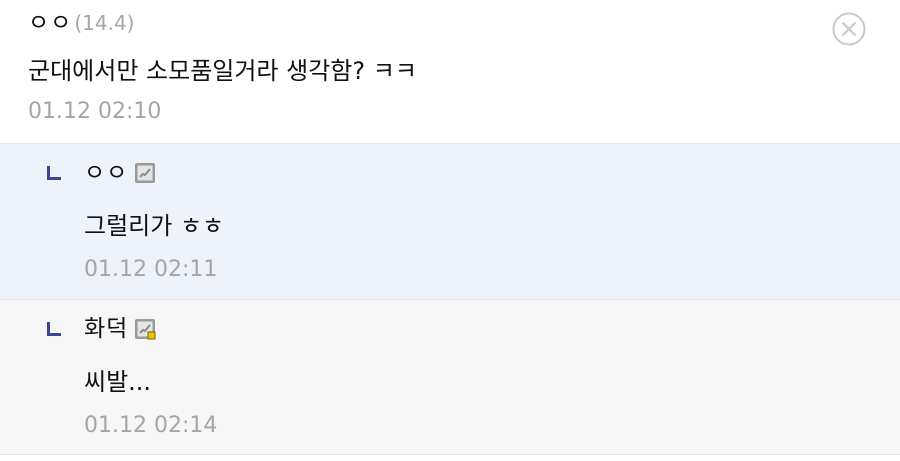 The height and width of the screenshot is (461, 900). I want to click on author-ip: (14.4), so click(104, 23).